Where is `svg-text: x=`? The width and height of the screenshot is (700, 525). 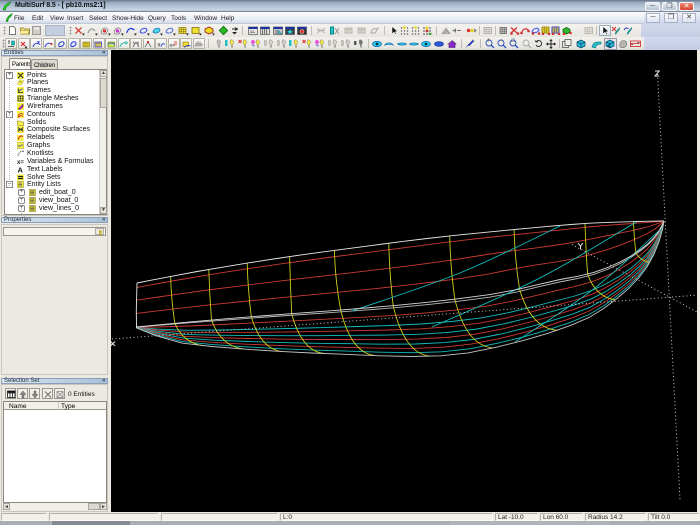 svg-text: x= is located at coordinates (20, 162).